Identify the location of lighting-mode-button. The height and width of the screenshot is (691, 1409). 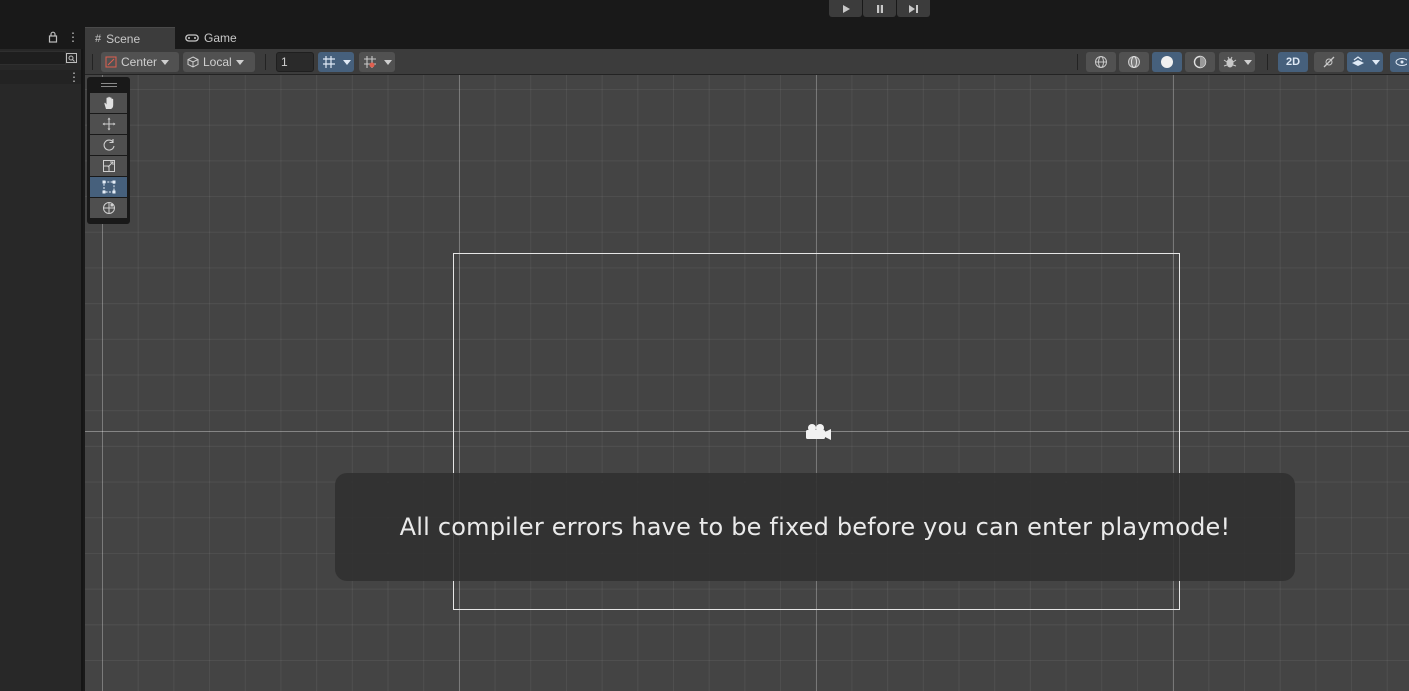
(1200, 62).